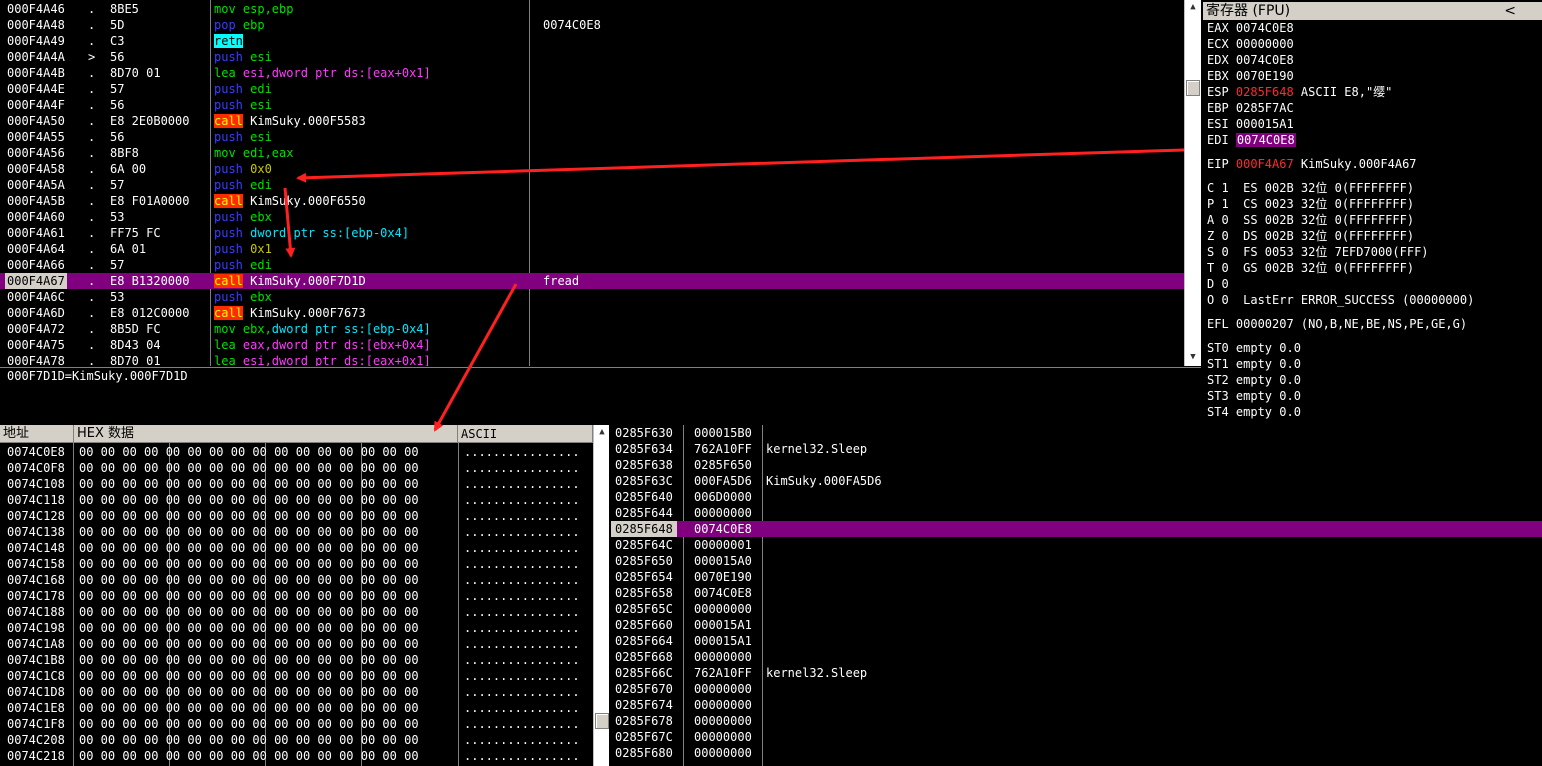  Describe the element at coordinates (644, 593) in the screenshot. I see `stack-address: 0285F658` at that location.